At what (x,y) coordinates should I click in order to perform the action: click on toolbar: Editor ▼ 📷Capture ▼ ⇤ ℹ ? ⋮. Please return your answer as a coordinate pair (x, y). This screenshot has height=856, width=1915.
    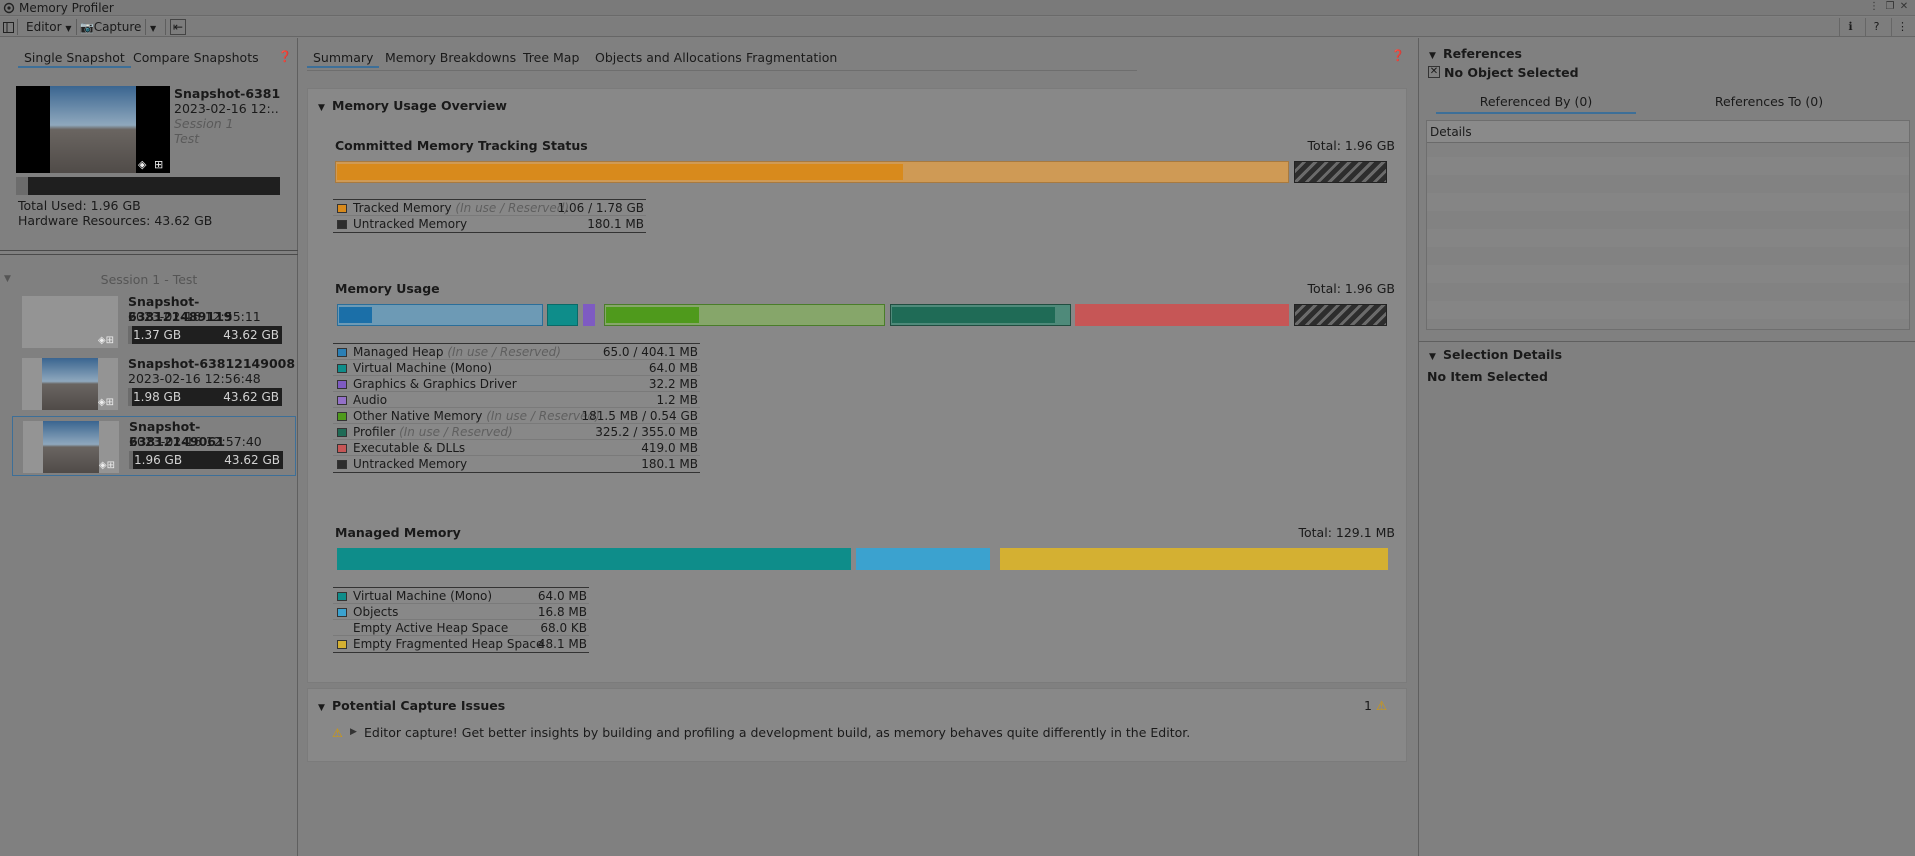
    Looking at the image, I should click on (957, 27).